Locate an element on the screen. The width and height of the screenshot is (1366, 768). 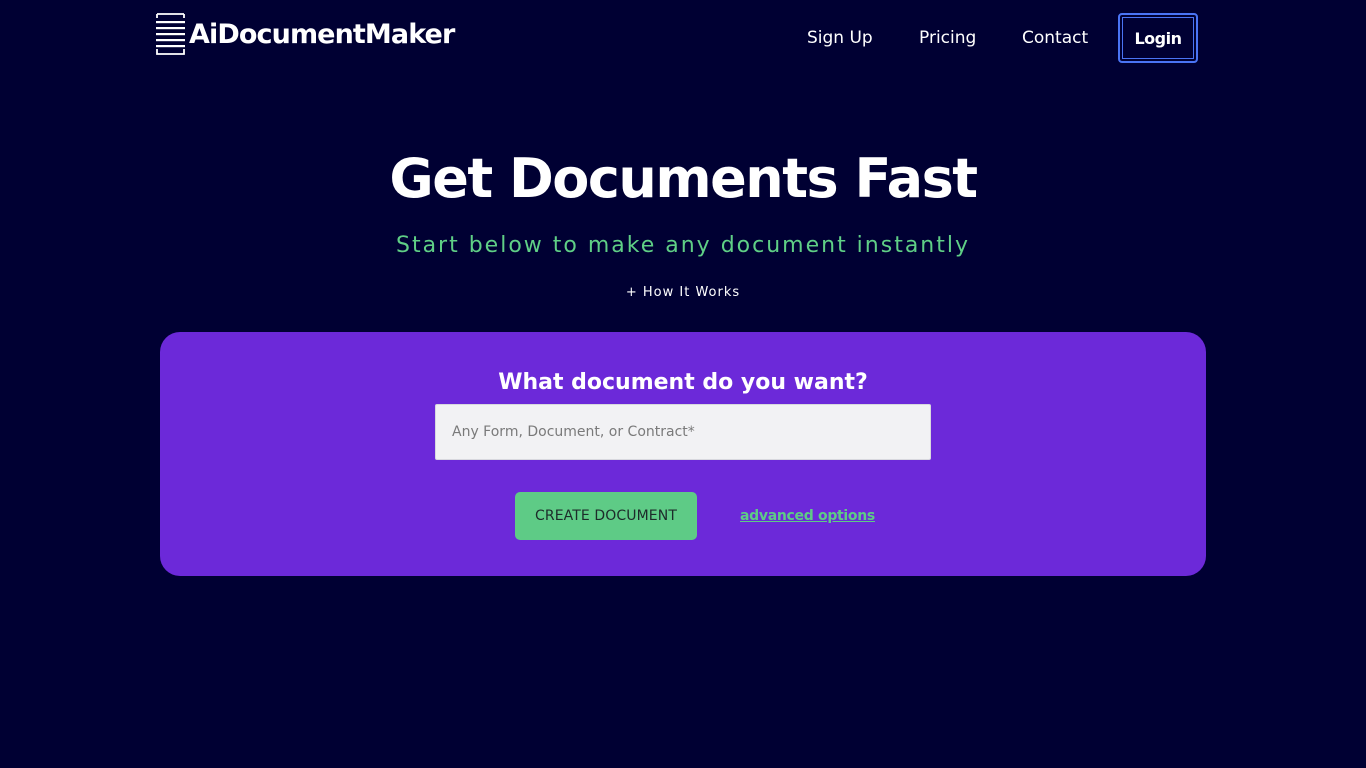
main-nav: Sign Up Pricing Contact Login is located at coordinates (683, 38).